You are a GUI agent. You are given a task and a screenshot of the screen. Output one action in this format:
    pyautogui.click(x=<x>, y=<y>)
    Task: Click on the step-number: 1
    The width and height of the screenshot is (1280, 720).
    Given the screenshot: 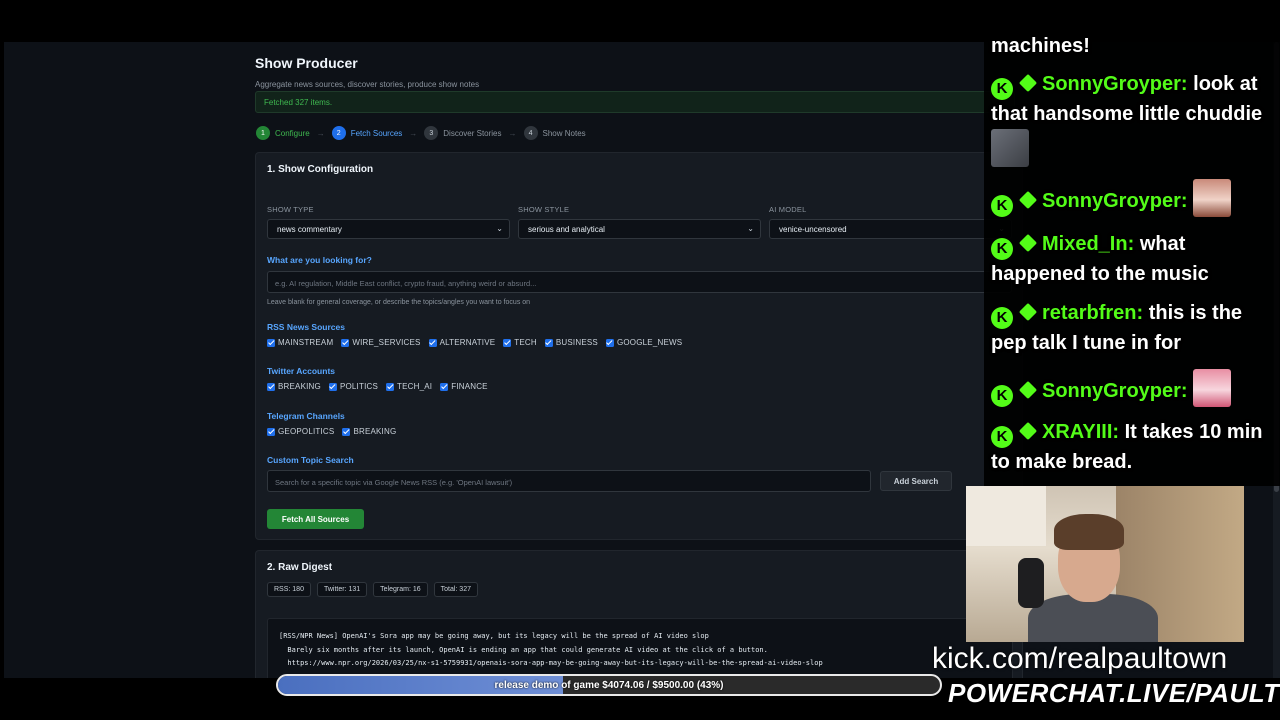 What is the action you would take?
    pyautogui.click(x=263, y=133)
    